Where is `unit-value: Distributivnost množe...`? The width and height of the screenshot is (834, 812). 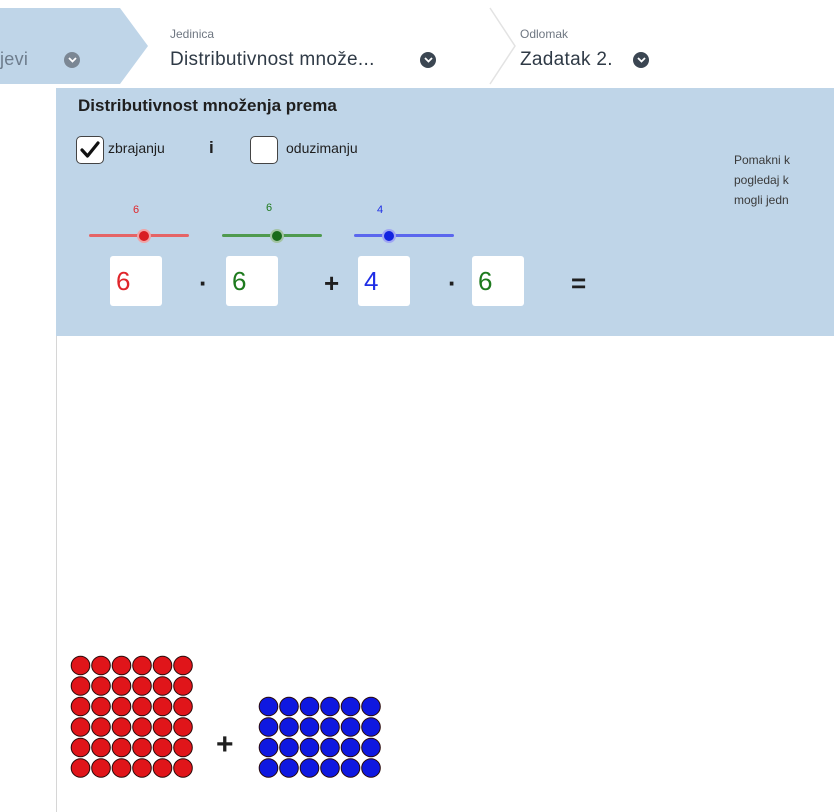
unit-value: Distributivnost množe... is located at coordinates (272, 59).